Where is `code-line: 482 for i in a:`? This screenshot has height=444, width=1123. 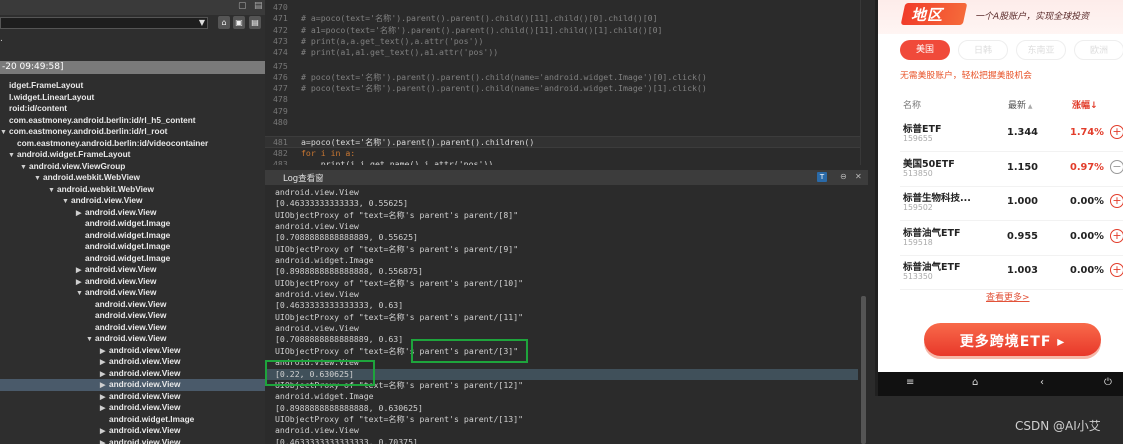
code-line: 482 for i in a: is located at coordinates (566, 153).